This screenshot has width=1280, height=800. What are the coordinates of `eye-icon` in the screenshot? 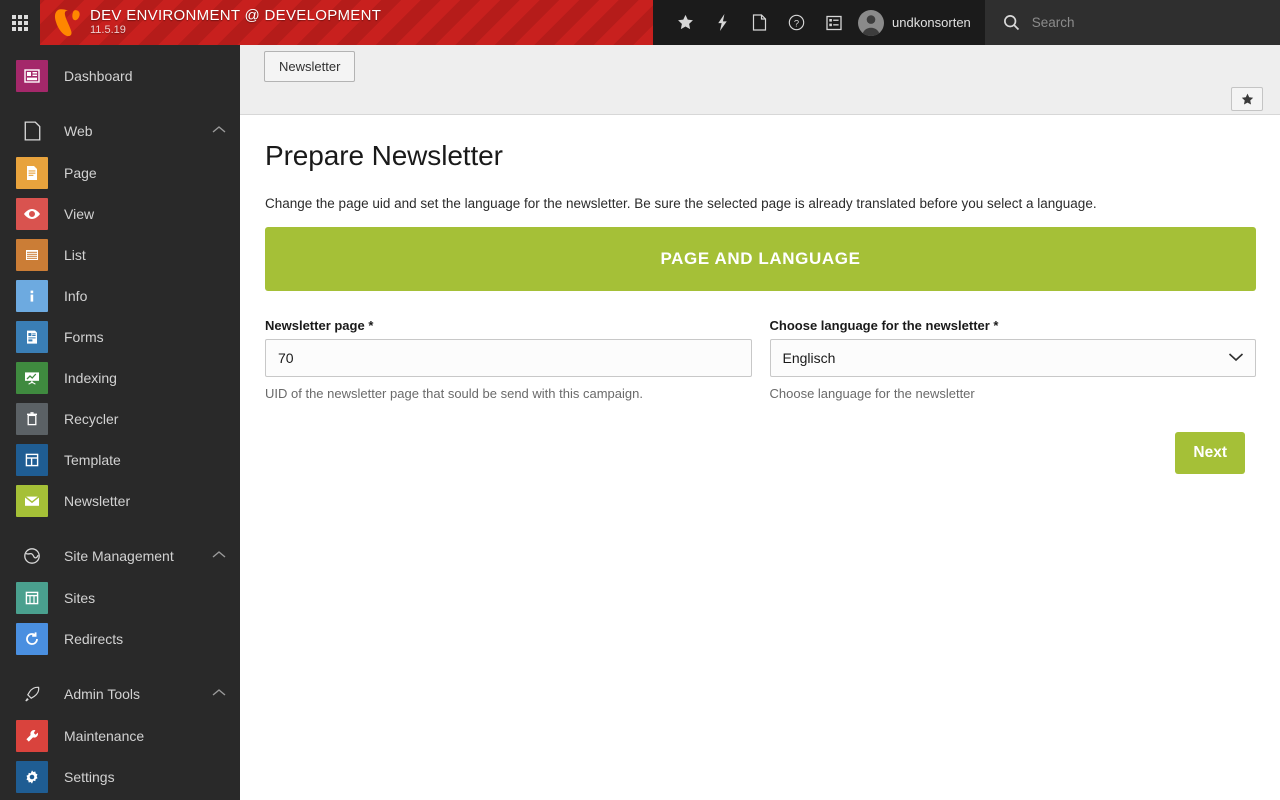 It's located at (32, 213).